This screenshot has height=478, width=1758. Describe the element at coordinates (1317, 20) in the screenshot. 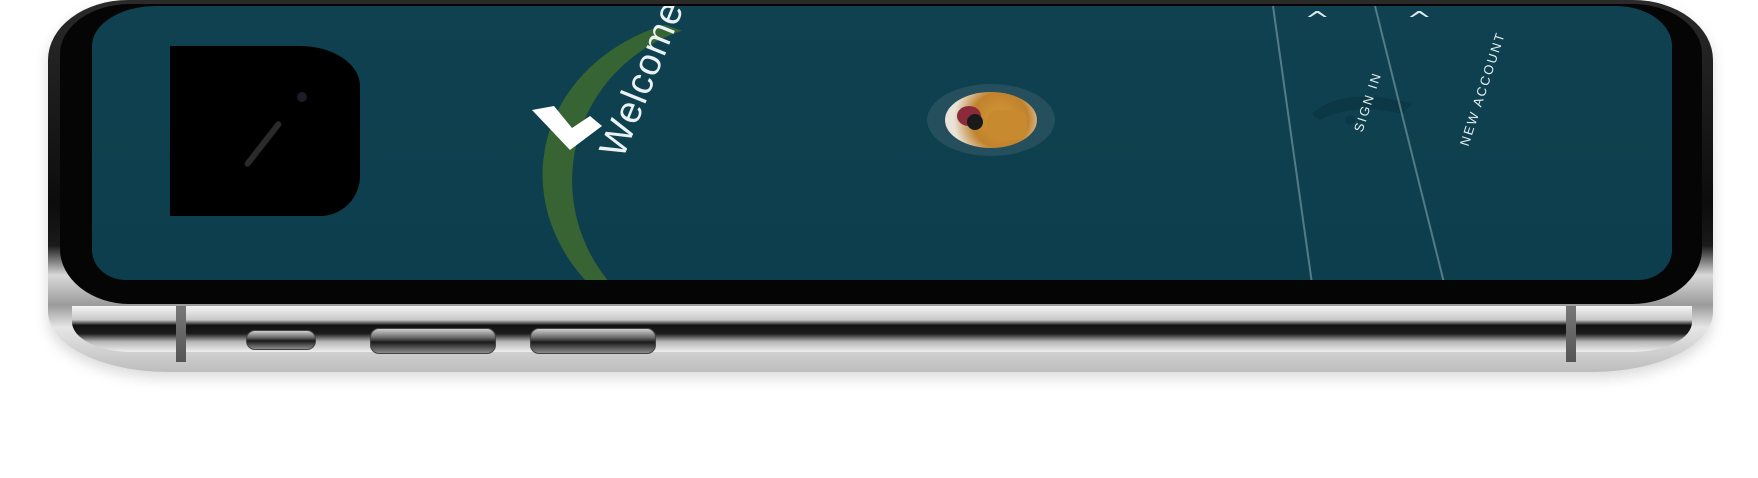

I see `sign-in-chevron-icon: ^` at that location.